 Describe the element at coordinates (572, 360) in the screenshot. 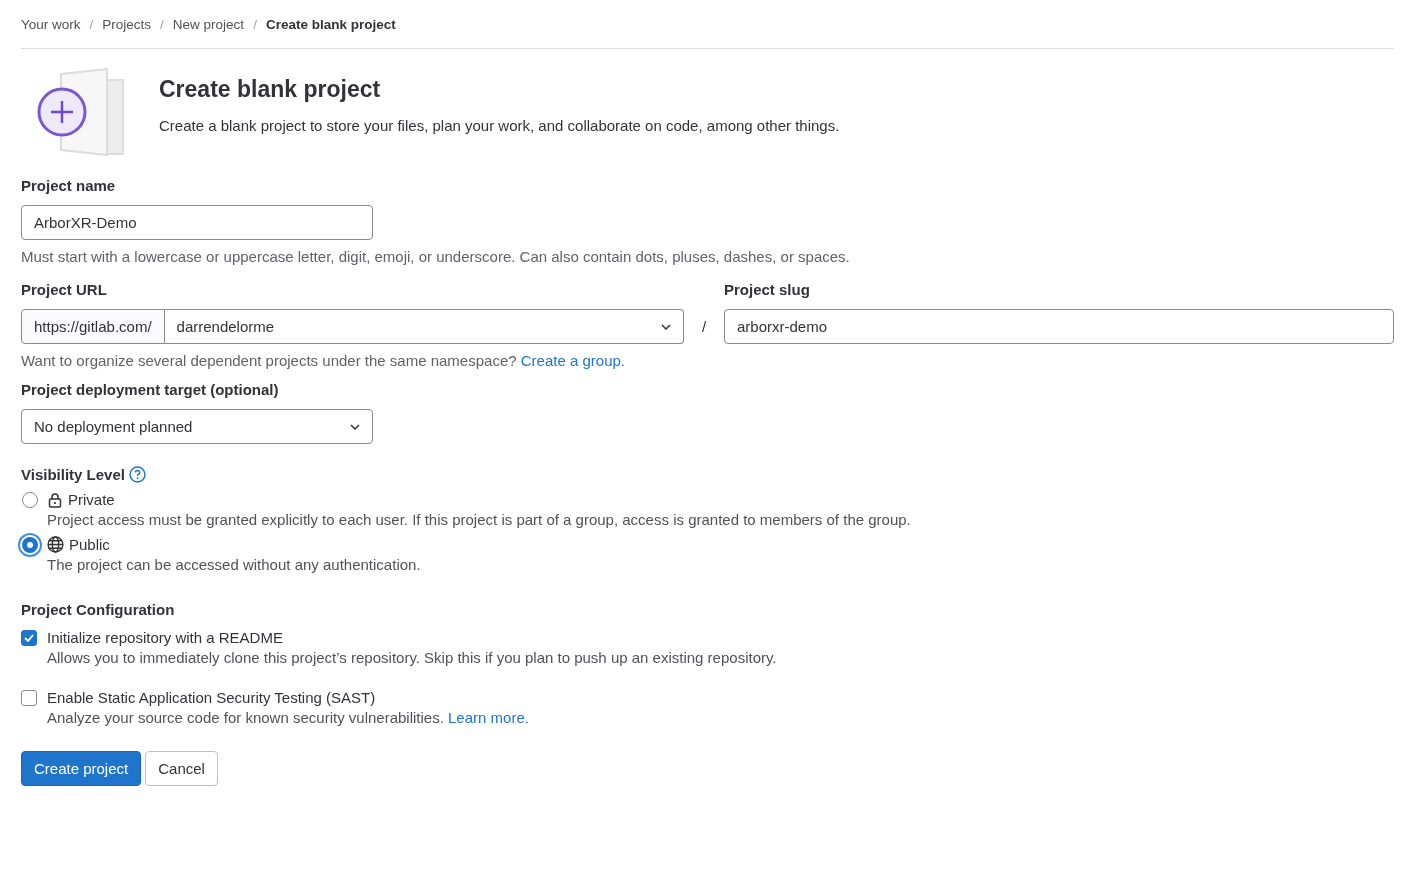

I see `create-group-link: Create a group.` at that location.